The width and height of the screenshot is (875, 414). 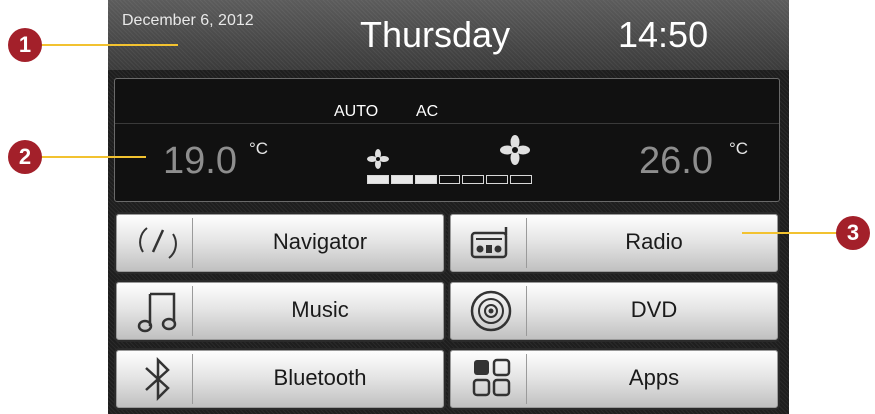 What do you see at coordinates (280, 311) in the screenshot?
I see `music-button: Music` at bounding box center [280, 311].